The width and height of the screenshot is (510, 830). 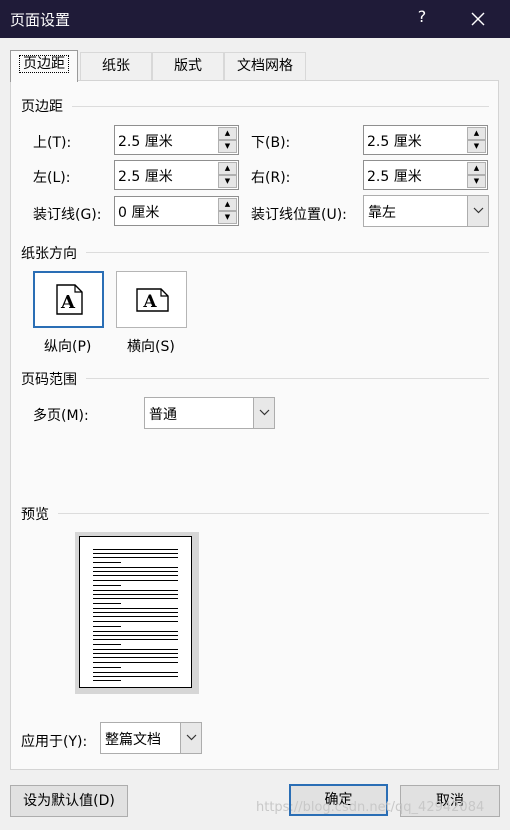 I want to click on portrait-button: A, so click(x=68, y=299).